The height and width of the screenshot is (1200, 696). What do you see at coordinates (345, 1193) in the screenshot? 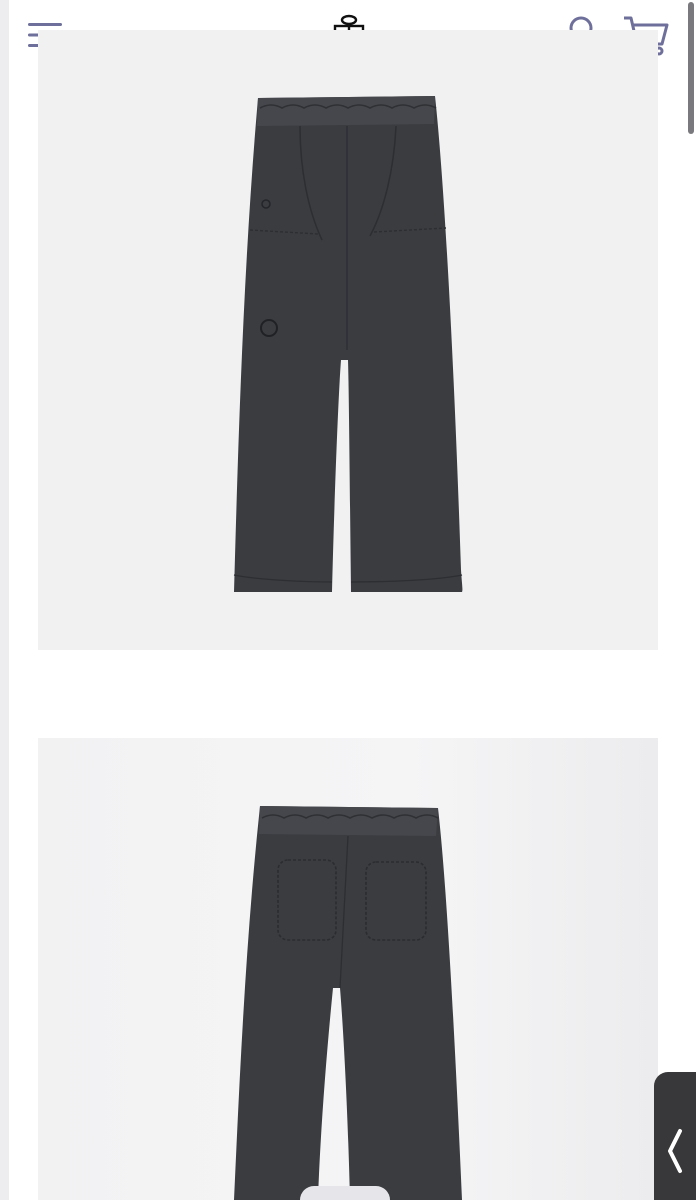
I see `home-indicator` at bounding box center [345, 1193].